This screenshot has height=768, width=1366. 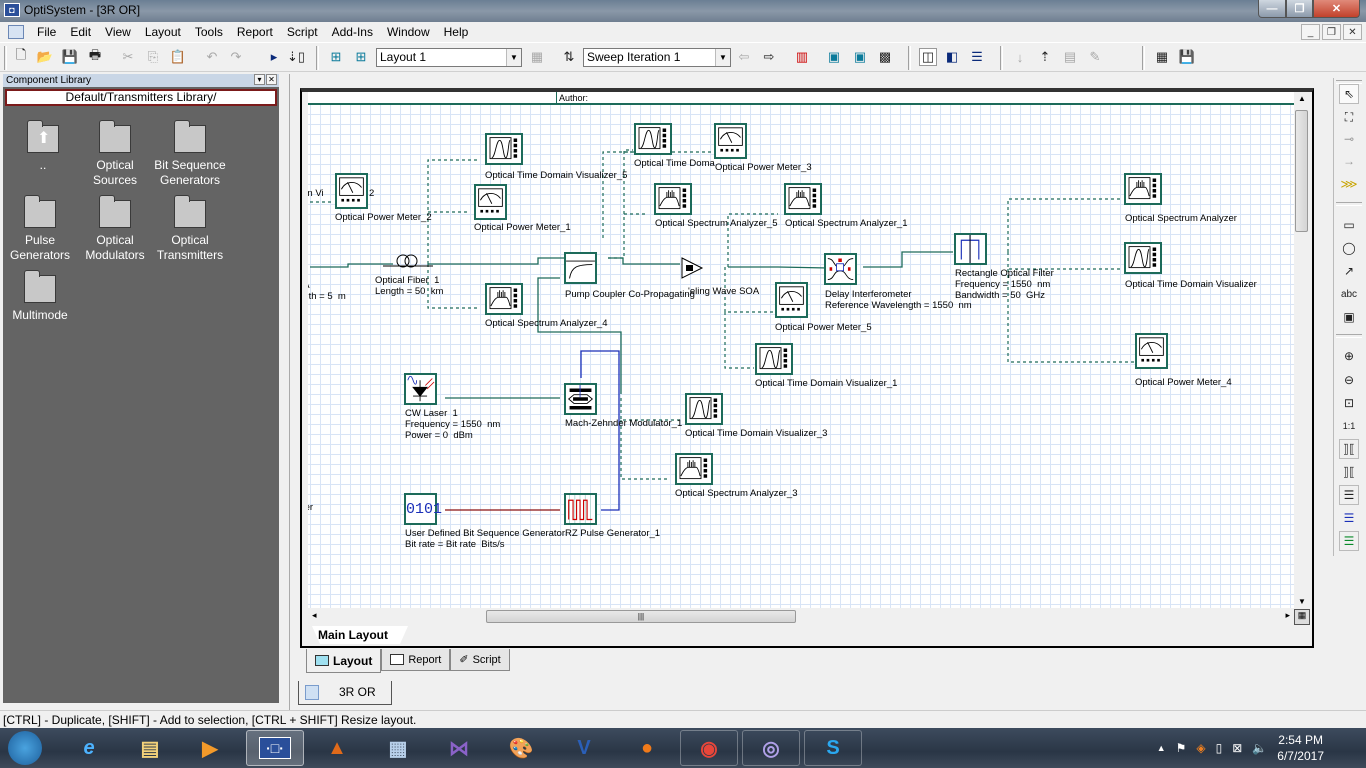 What do you see at coordinates (115, 154) in the screenshot?
I see `folder-optical-sources: Optical Sources` at bounding box center [115, 154].